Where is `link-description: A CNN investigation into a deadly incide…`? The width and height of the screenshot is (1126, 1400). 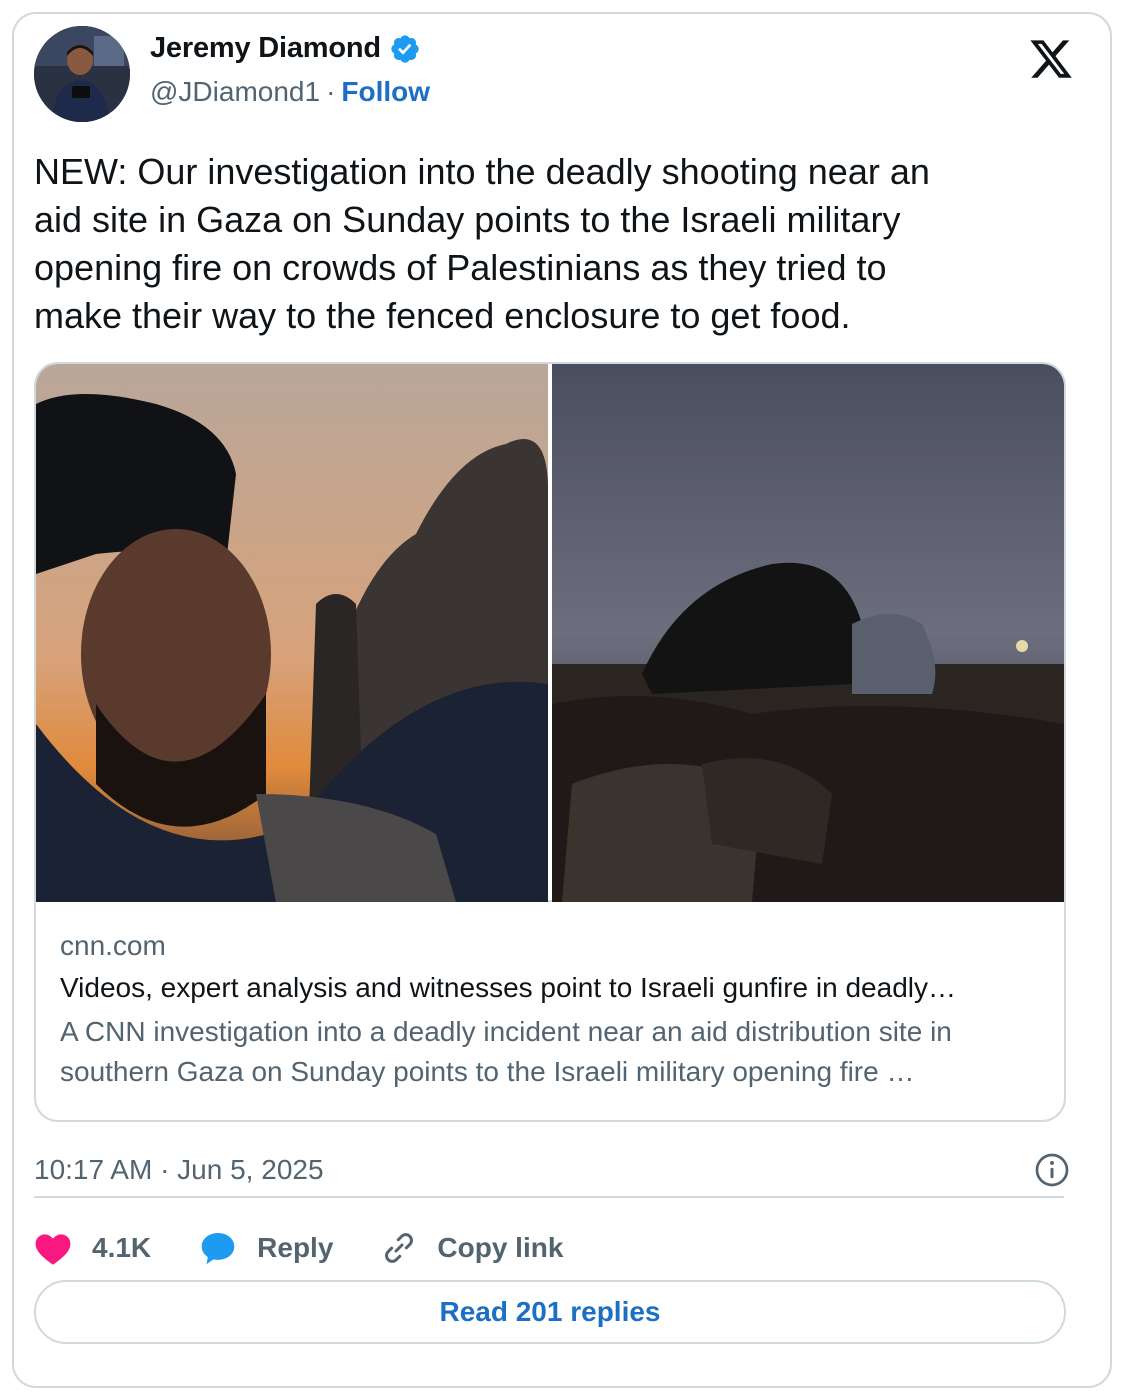
link-description: A CNN investigation into a deadly incide… is located at coordinates (506, 1051).